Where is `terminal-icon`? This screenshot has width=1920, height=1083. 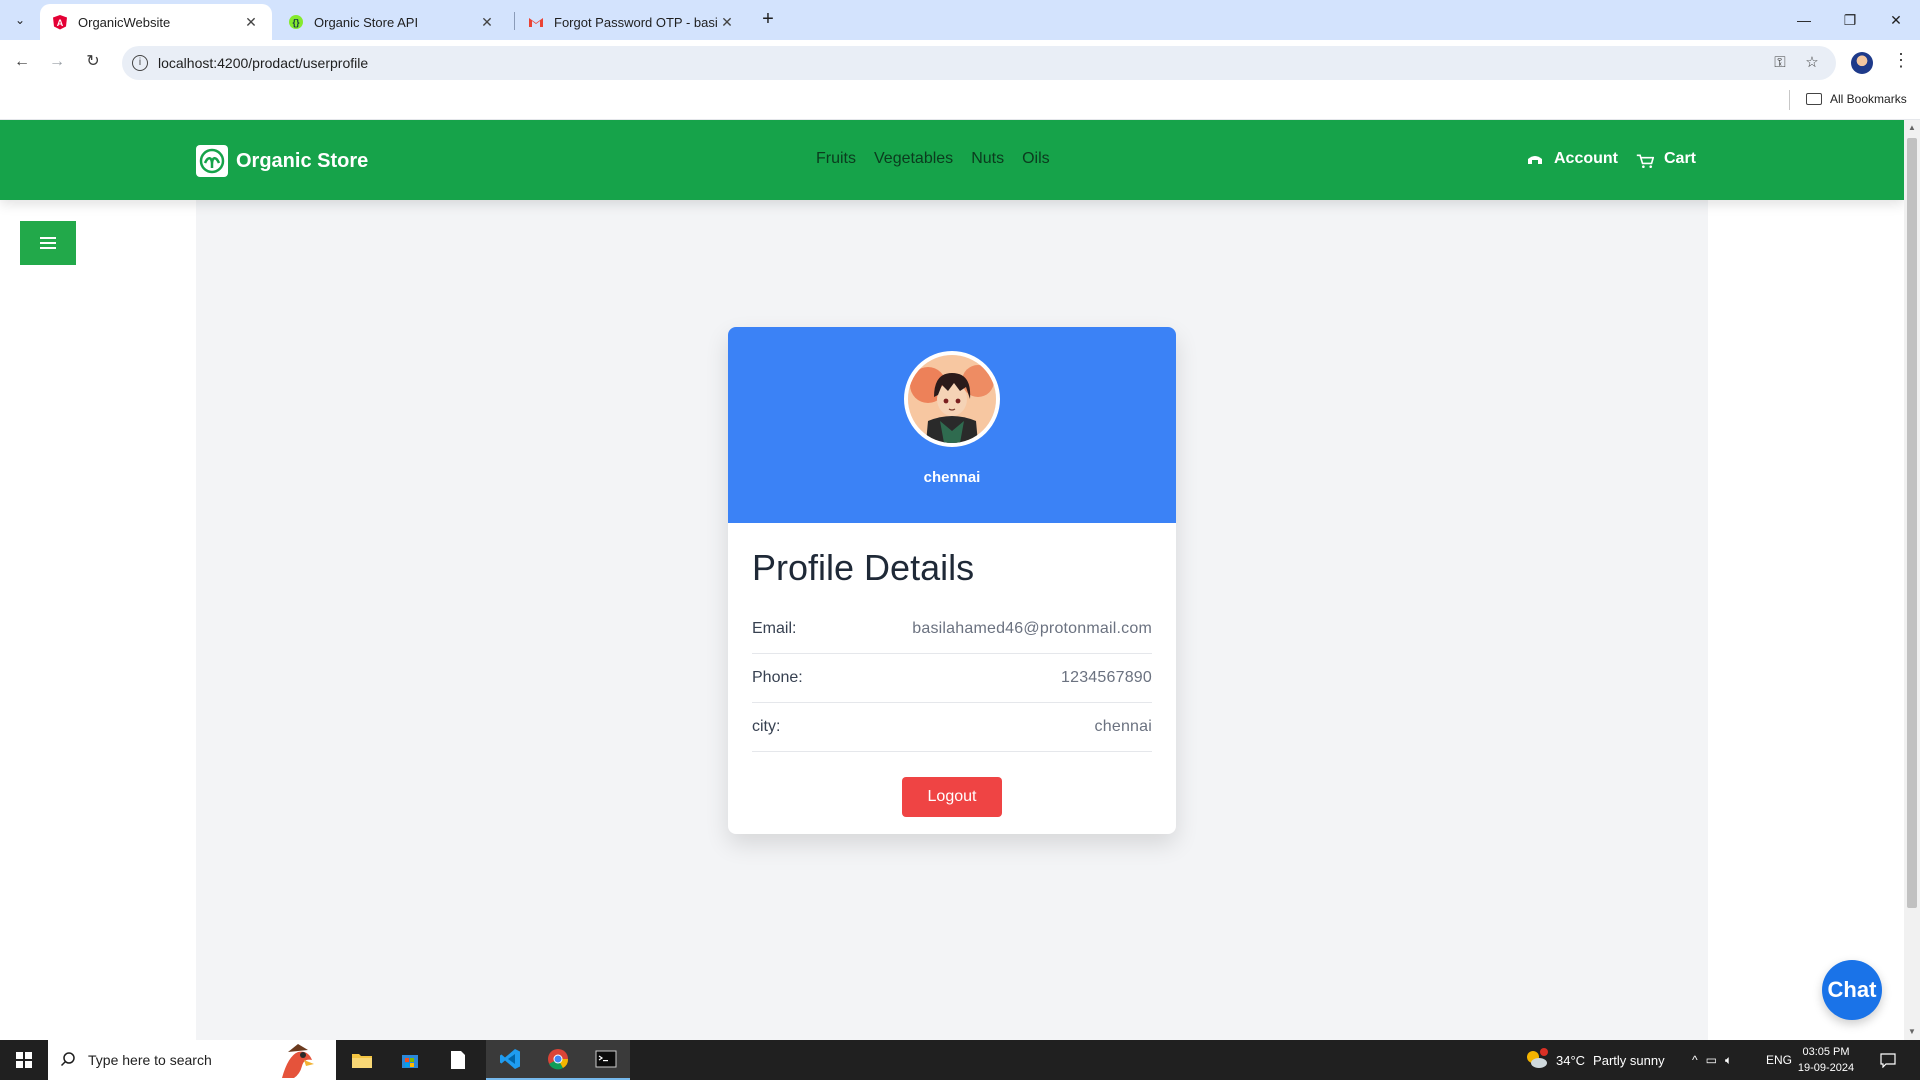
terminal-icon is located at coordinates (606, 1060).